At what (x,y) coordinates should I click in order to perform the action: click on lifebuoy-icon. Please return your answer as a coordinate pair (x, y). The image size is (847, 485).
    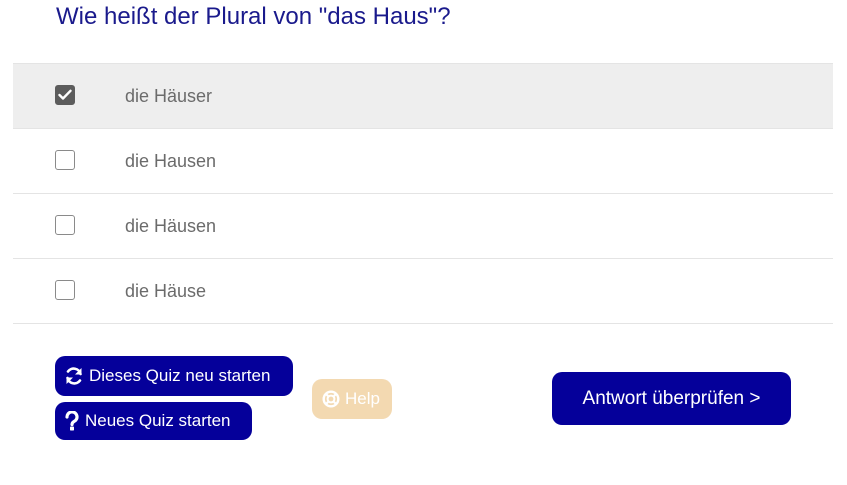
    Looking at the image, I should click on (331, 399).